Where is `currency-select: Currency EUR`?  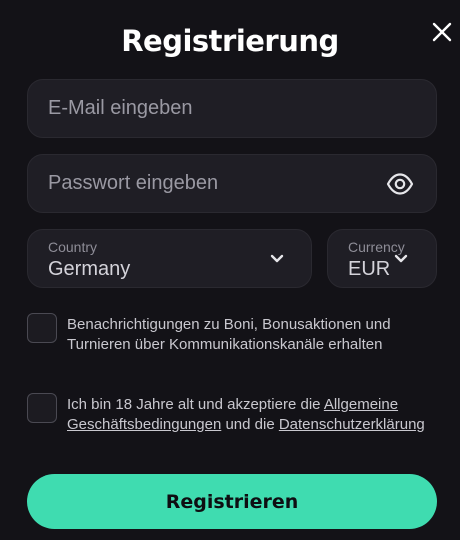 currency-select: Currency EUR is located at coordinates (382, 258).